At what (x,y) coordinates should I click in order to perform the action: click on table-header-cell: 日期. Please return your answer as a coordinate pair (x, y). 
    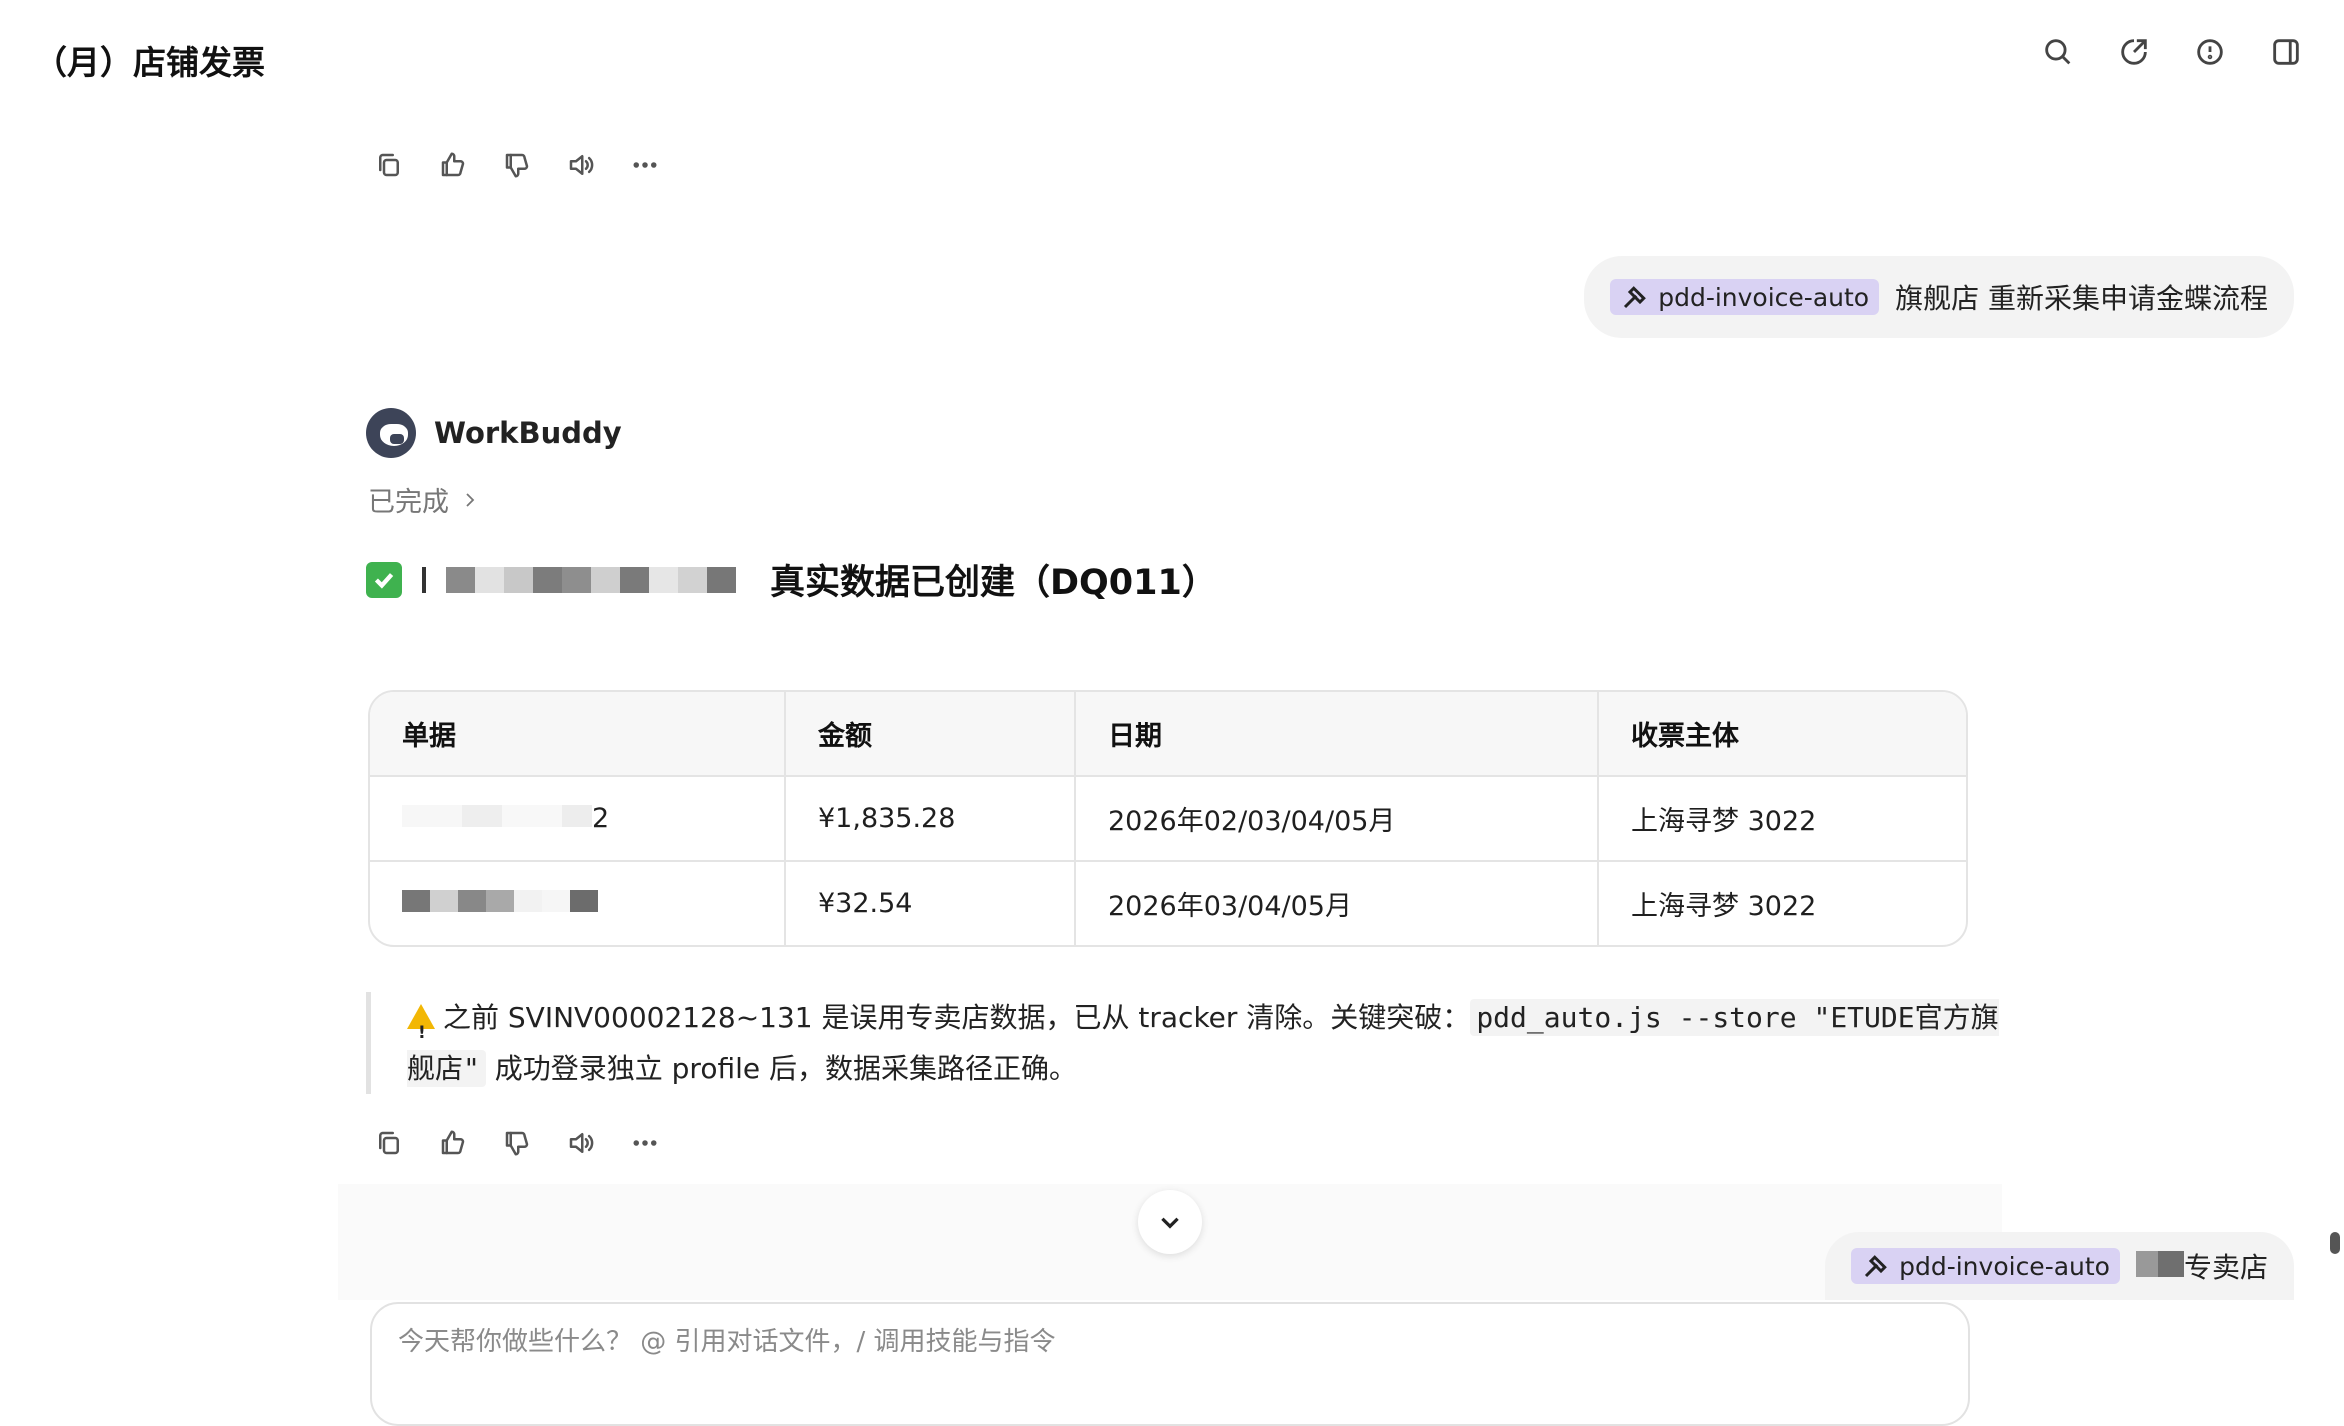
    Looking at the image, I should click on (1337, 734).